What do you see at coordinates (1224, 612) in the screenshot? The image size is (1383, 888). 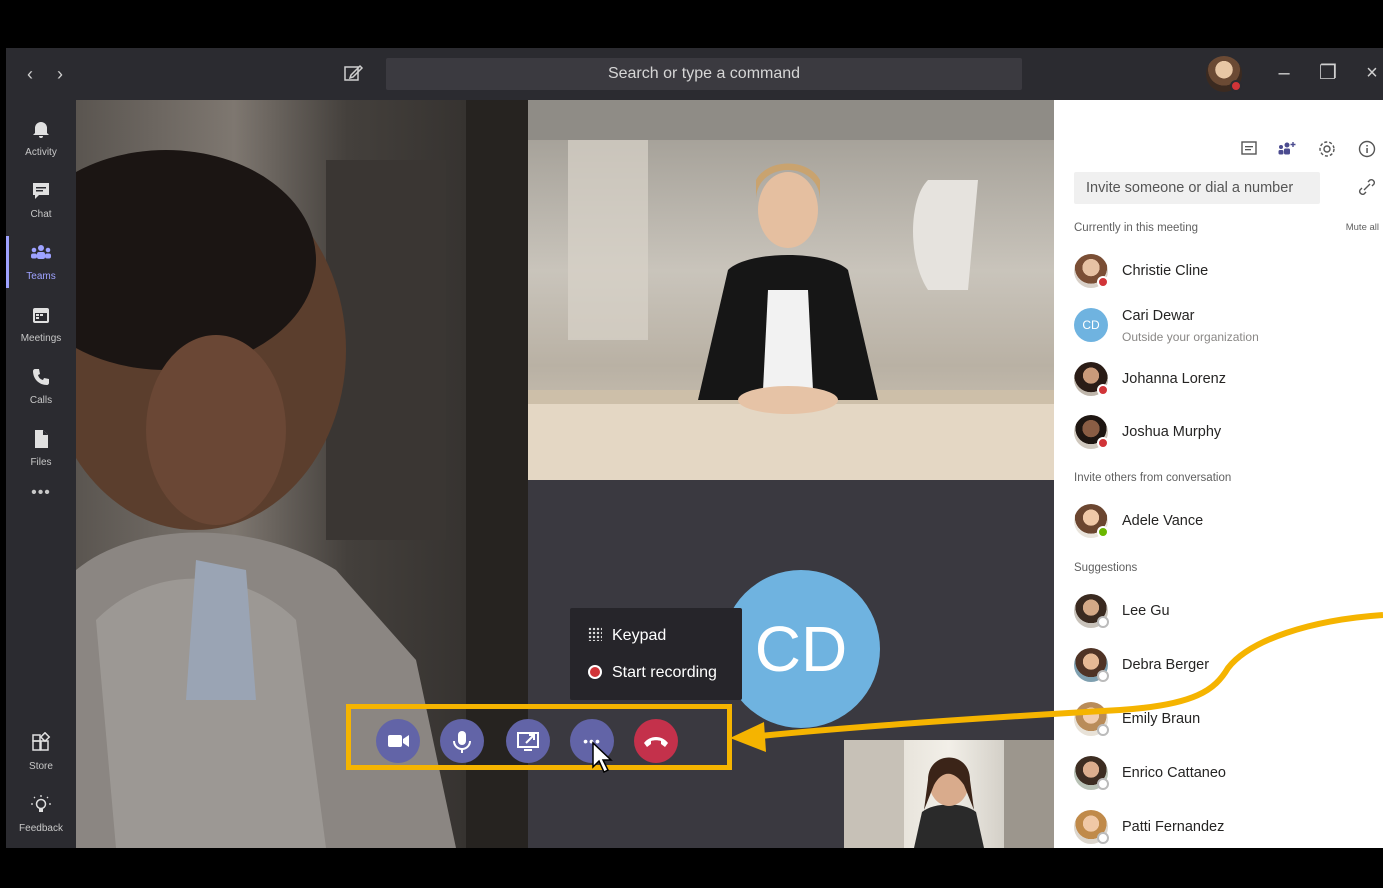 I see `suggestion-row: Lee Gu` at bounding box center [1224, 612].